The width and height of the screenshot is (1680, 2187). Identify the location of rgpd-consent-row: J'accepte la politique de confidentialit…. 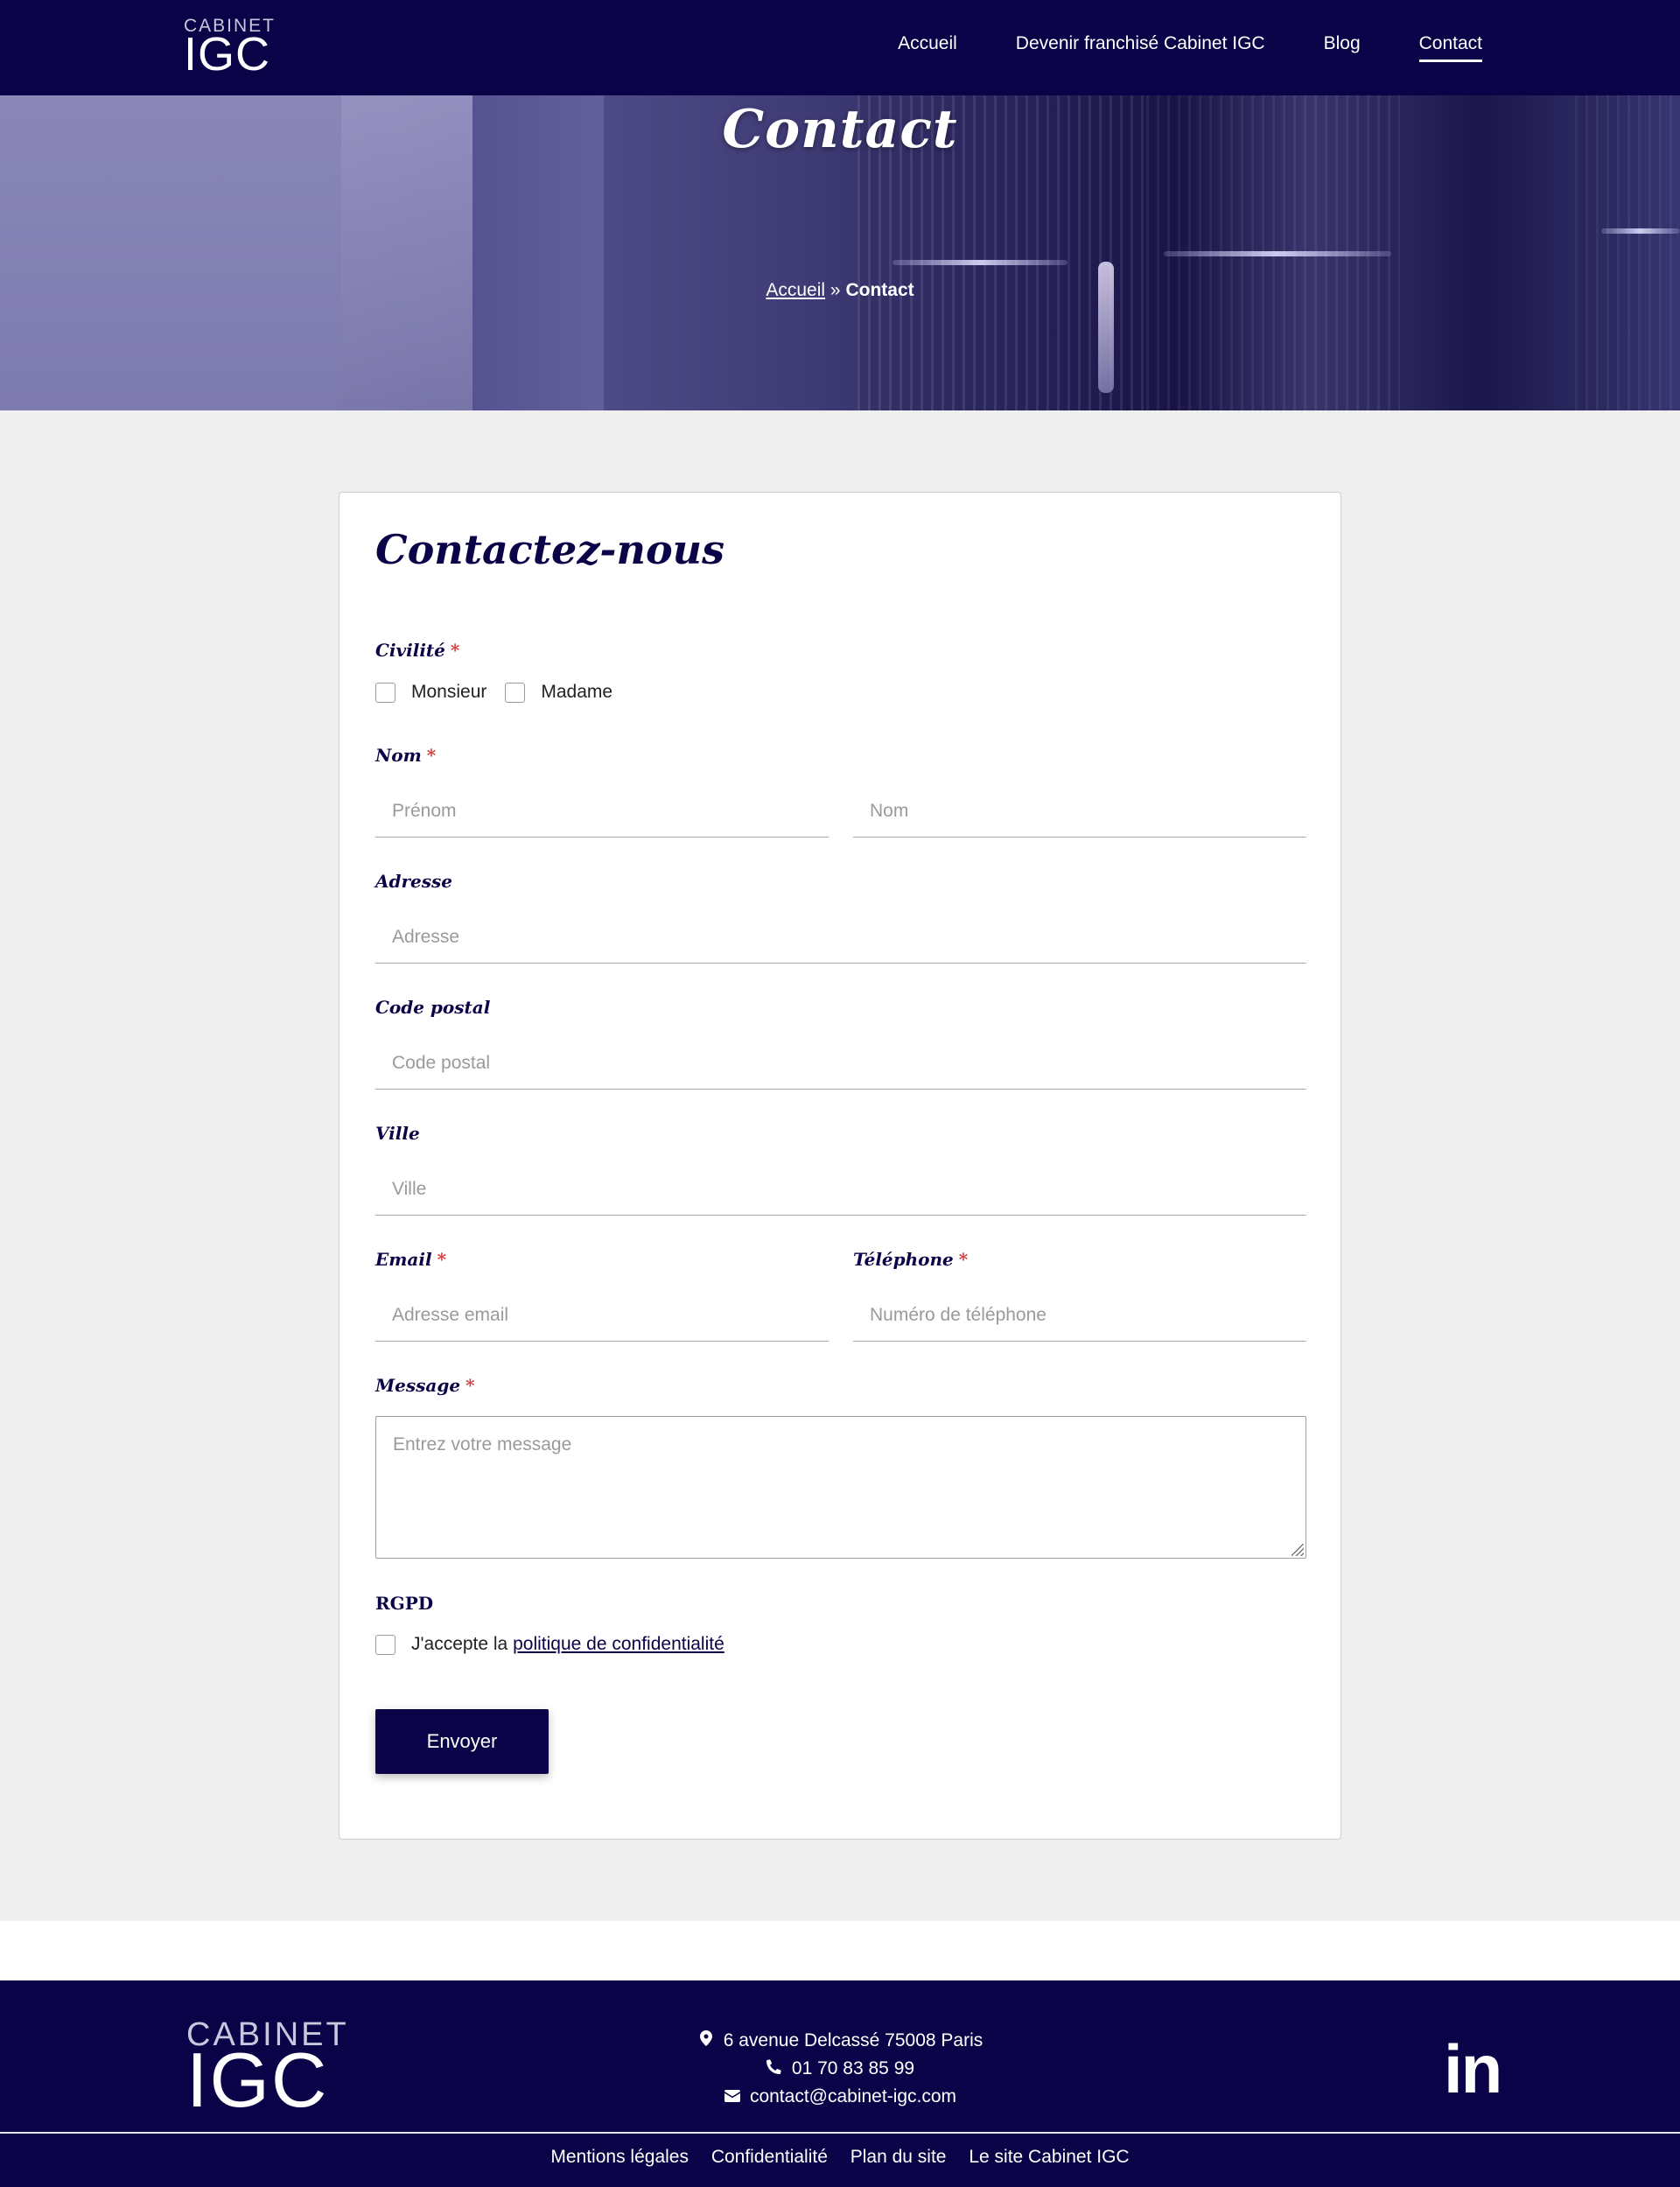
(549, 1644).